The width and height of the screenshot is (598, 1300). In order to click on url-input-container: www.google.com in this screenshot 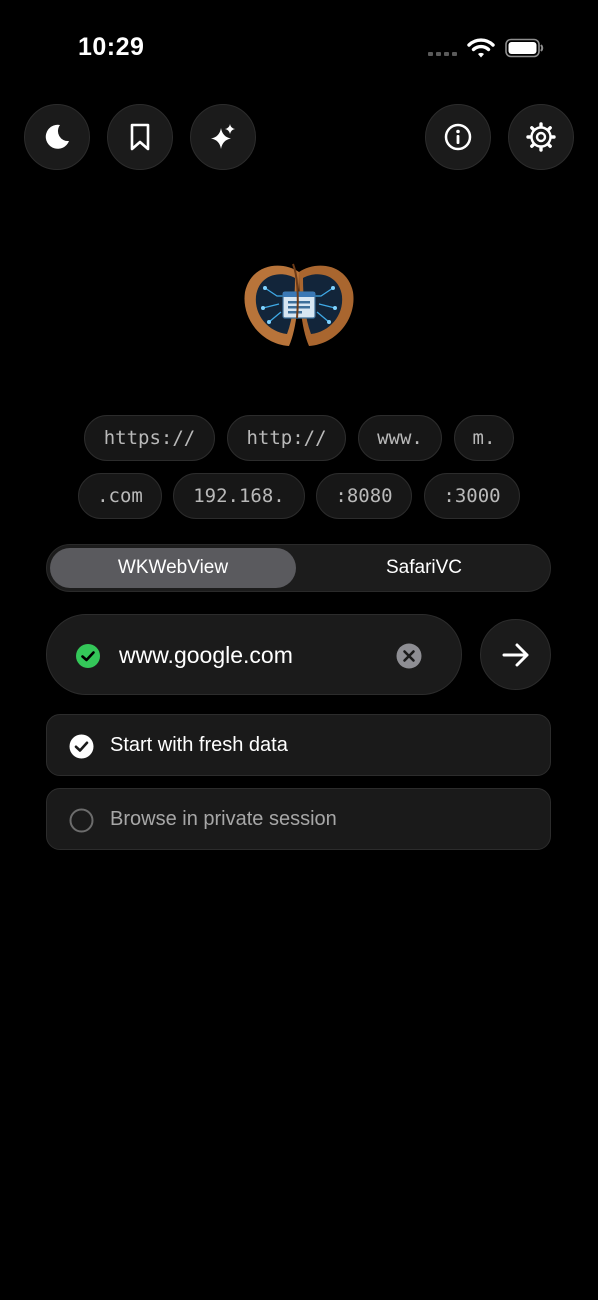, I will do `click(254, 654)`.